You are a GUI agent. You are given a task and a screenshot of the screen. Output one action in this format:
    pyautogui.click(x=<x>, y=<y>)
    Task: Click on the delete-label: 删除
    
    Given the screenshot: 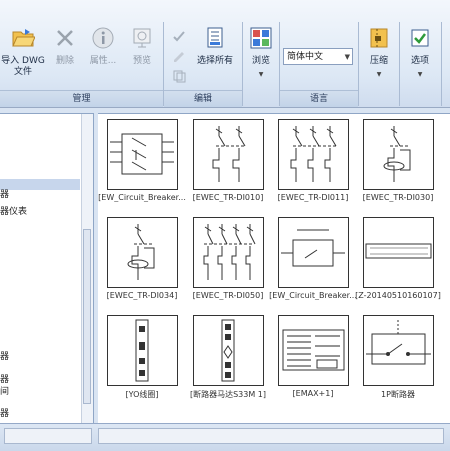 What is the action you would take?
    pyautogui.click(x=64, y=61)
    